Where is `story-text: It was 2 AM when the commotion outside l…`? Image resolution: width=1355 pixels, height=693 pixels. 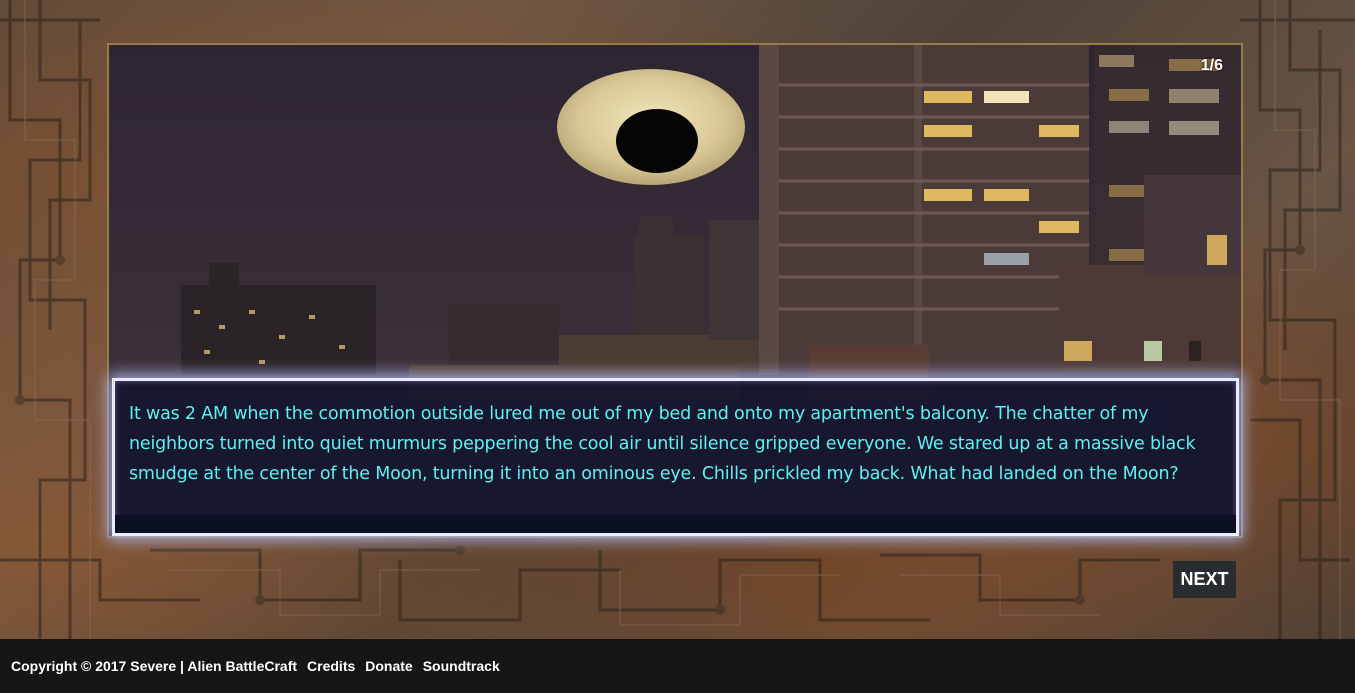 story-text: It was 2 AM when the commotion outside l… is located at coordinates (662, 444).